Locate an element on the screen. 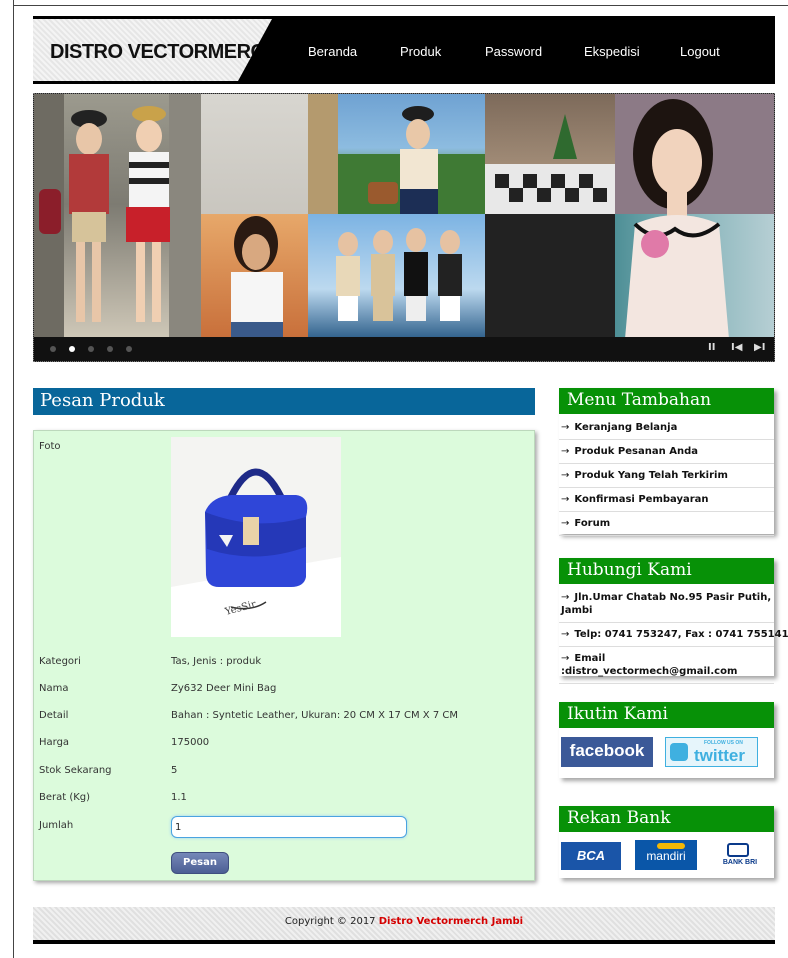 The height and width of the screenshot is (958, 788). contact-phone-text: Telp: 0741 753247, Fax : 0741 7551411 is located at coordinates (681, 634).